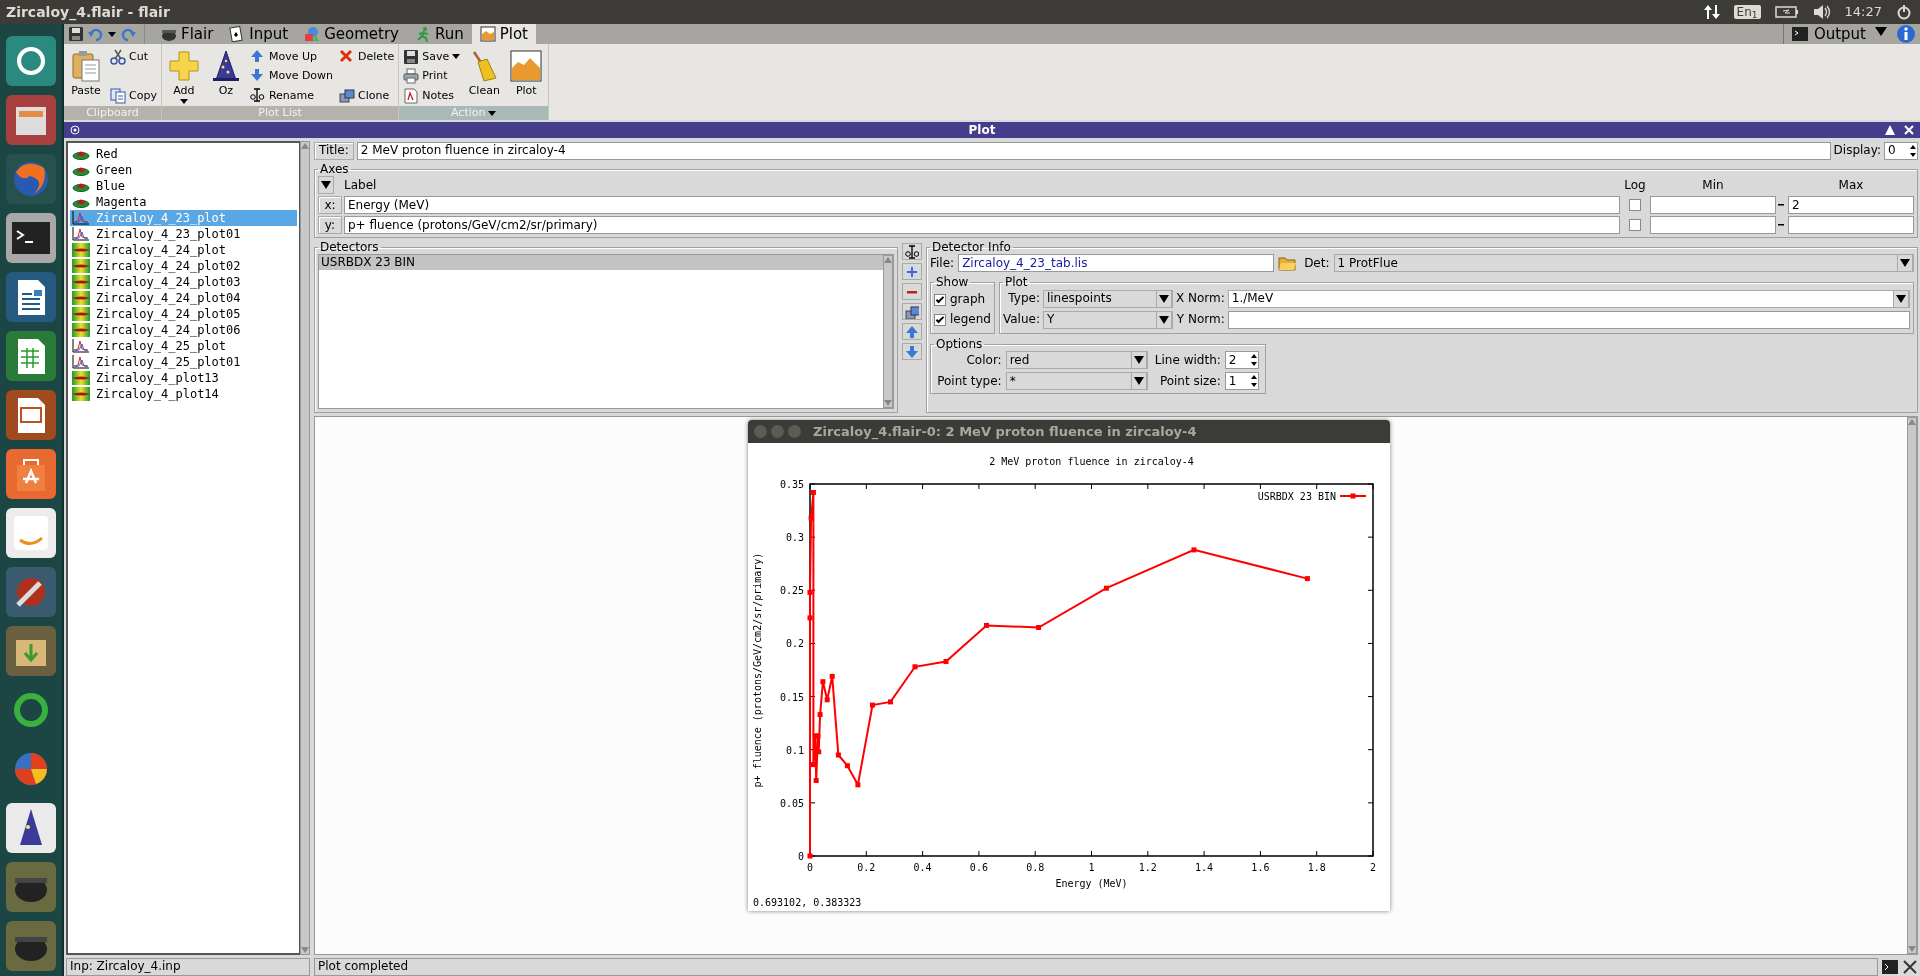 The width and height of the screenshot is (1920, 976). Describe the element at coordinates (982, 205) in the screenshot. I see `axis-label-field: Energy (MeV)` at that location.